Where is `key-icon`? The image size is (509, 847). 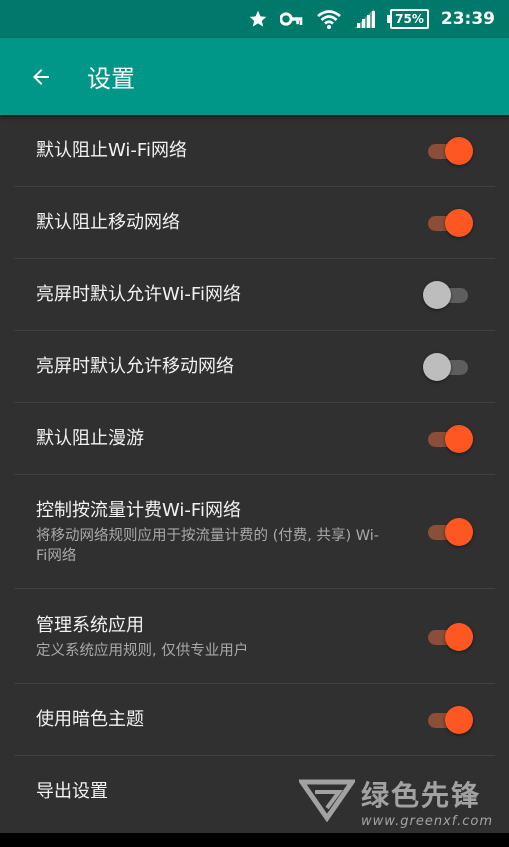
key-icon is located at coordinates (292, 19).